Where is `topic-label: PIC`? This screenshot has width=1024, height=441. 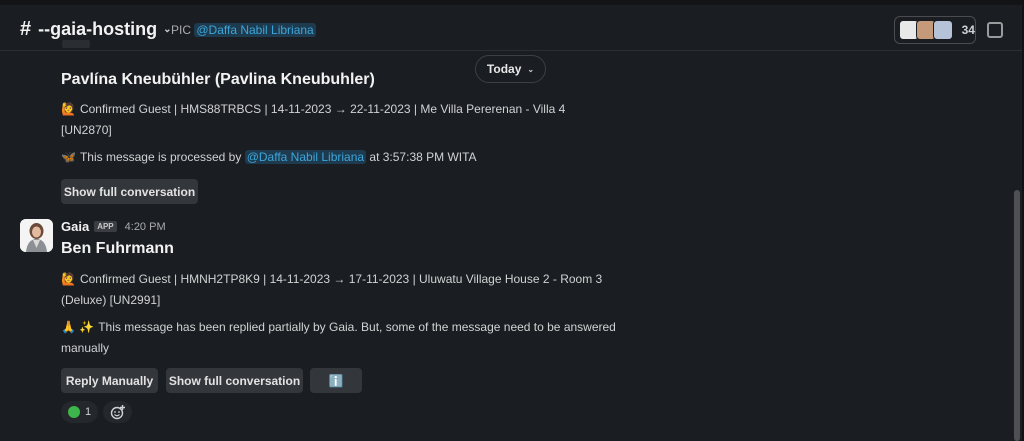 topic-label: PIC is located at coordinates (181, 30).